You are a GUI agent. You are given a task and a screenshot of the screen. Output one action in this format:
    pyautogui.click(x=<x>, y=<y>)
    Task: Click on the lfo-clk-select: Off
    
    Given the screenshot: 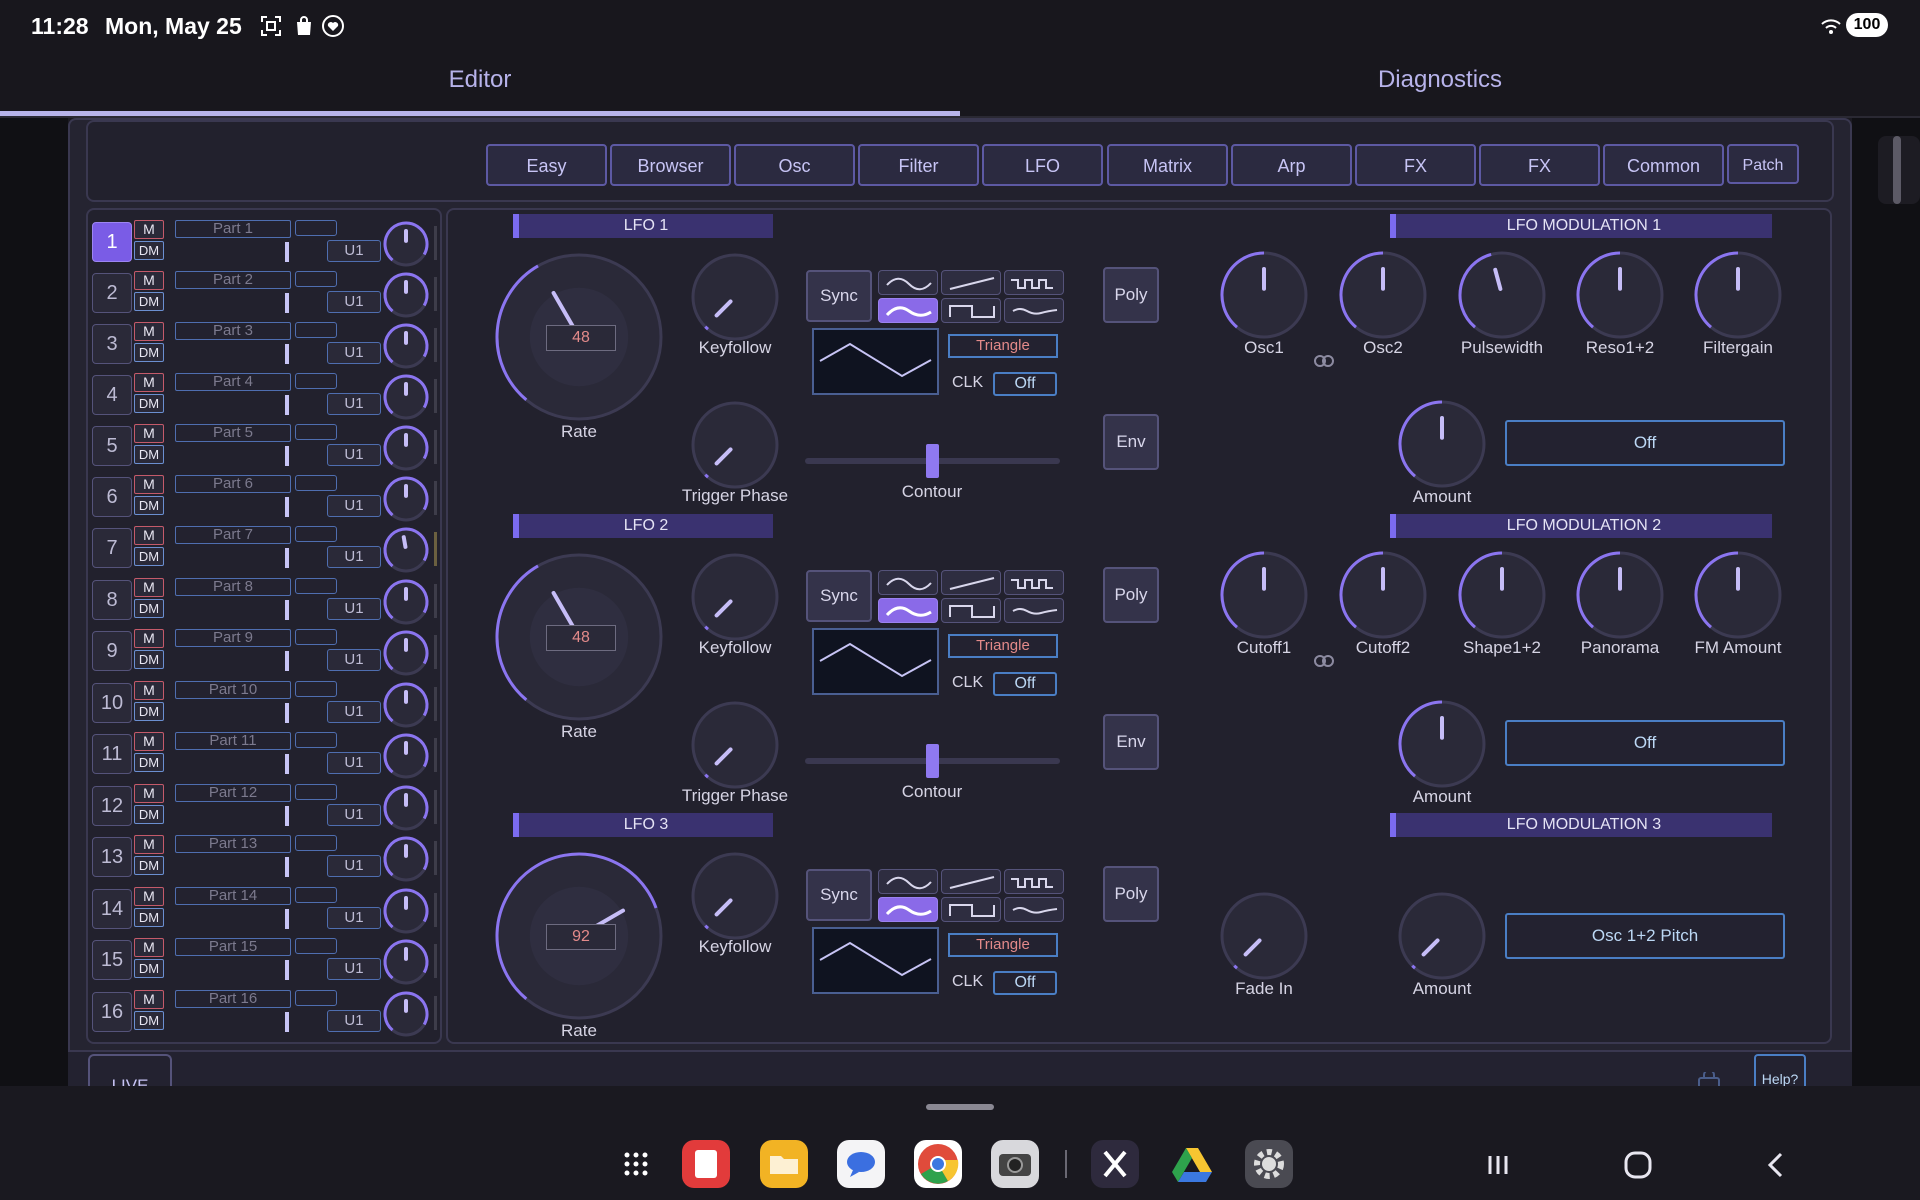 What is the action you would take?
    pyautogui.click(x=1025, y=983)
    